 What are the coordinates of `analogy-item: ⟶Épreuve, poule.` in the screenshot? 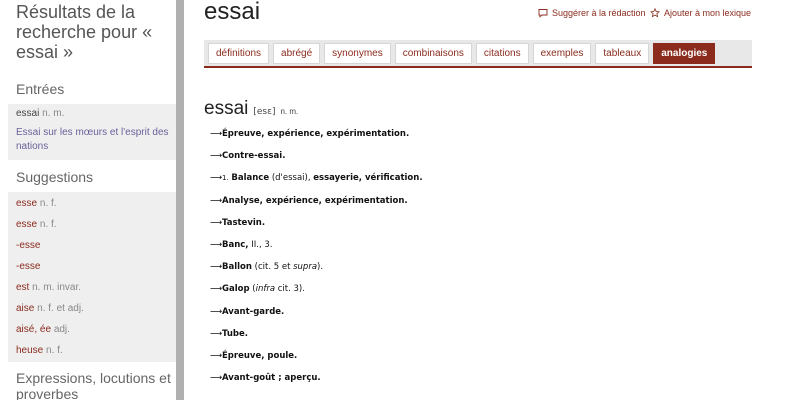 It's located at (480, 361).